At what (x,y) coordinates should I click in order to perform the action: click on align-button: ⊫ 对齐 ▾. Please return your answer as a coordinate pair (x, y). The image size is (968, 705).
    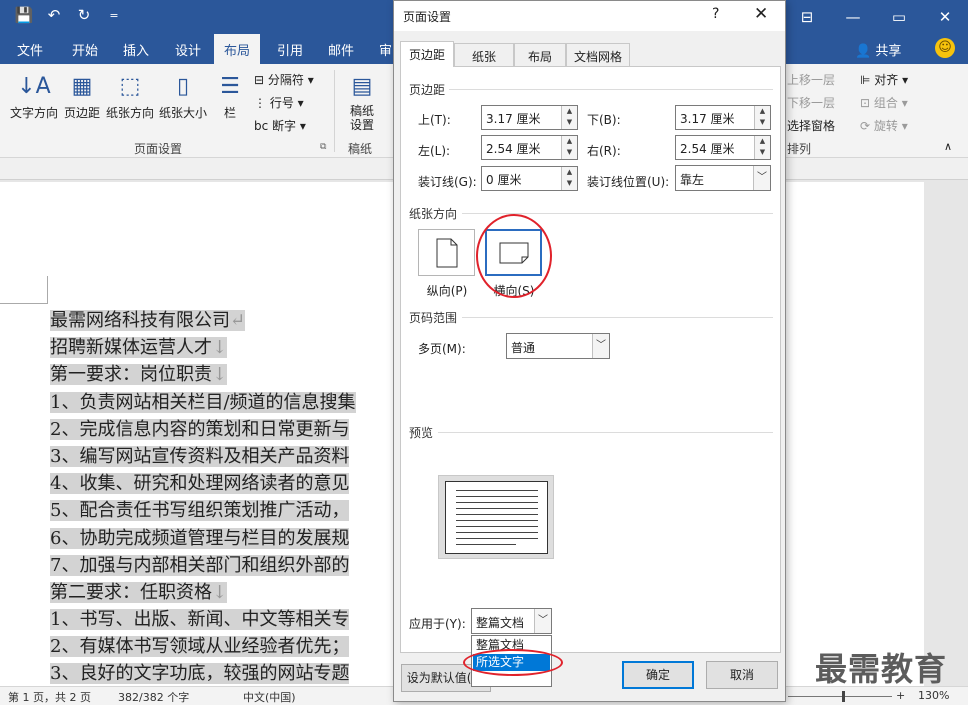
    Looking at the image, I should click on (884, 79).